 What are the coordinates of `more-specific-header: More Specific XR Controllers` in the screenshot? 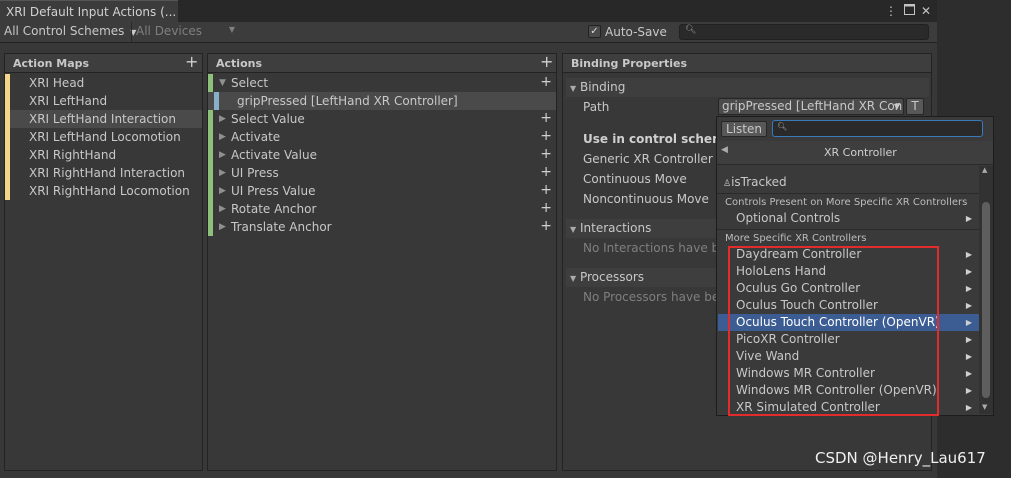 It's located at (796, 238).